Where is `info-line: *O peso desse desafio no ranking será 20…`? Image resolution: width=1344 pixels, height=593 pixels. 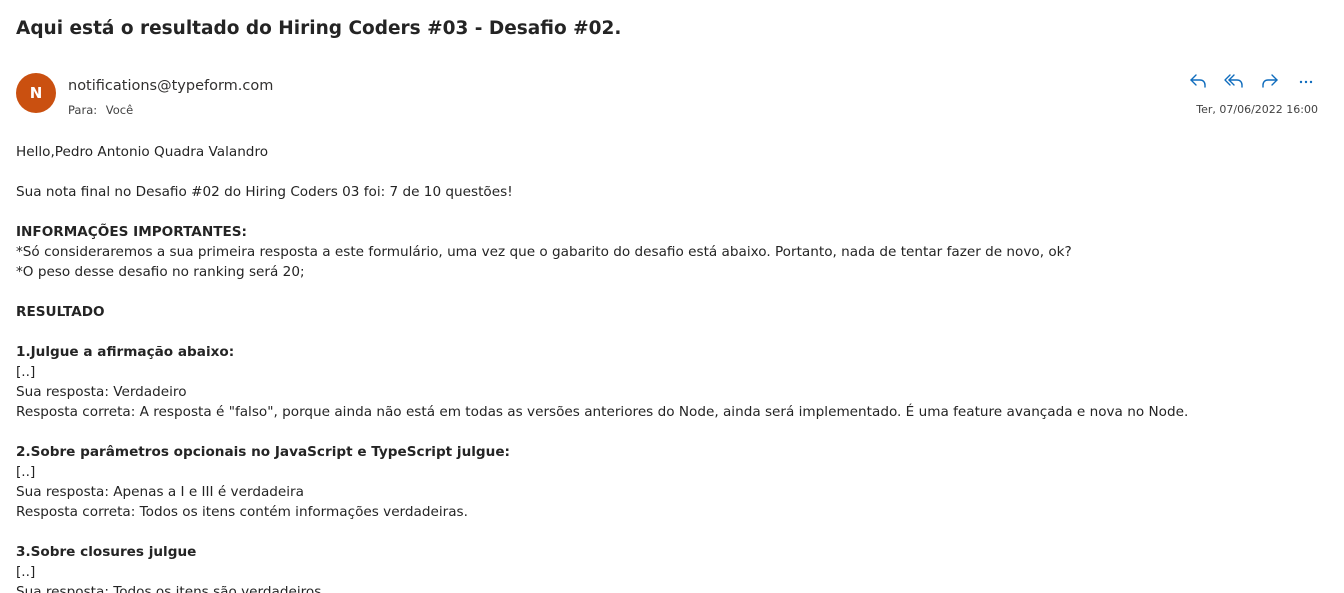 info-line: *O peso desse desafio no ranking será 20… is located at coordinates (160, 272).